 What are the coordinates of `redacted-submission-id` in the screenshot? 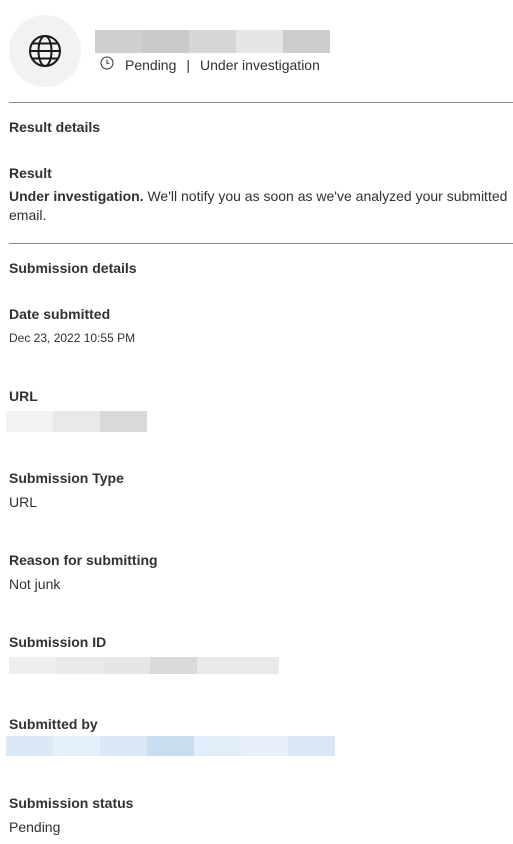 It's located at (144, 665).